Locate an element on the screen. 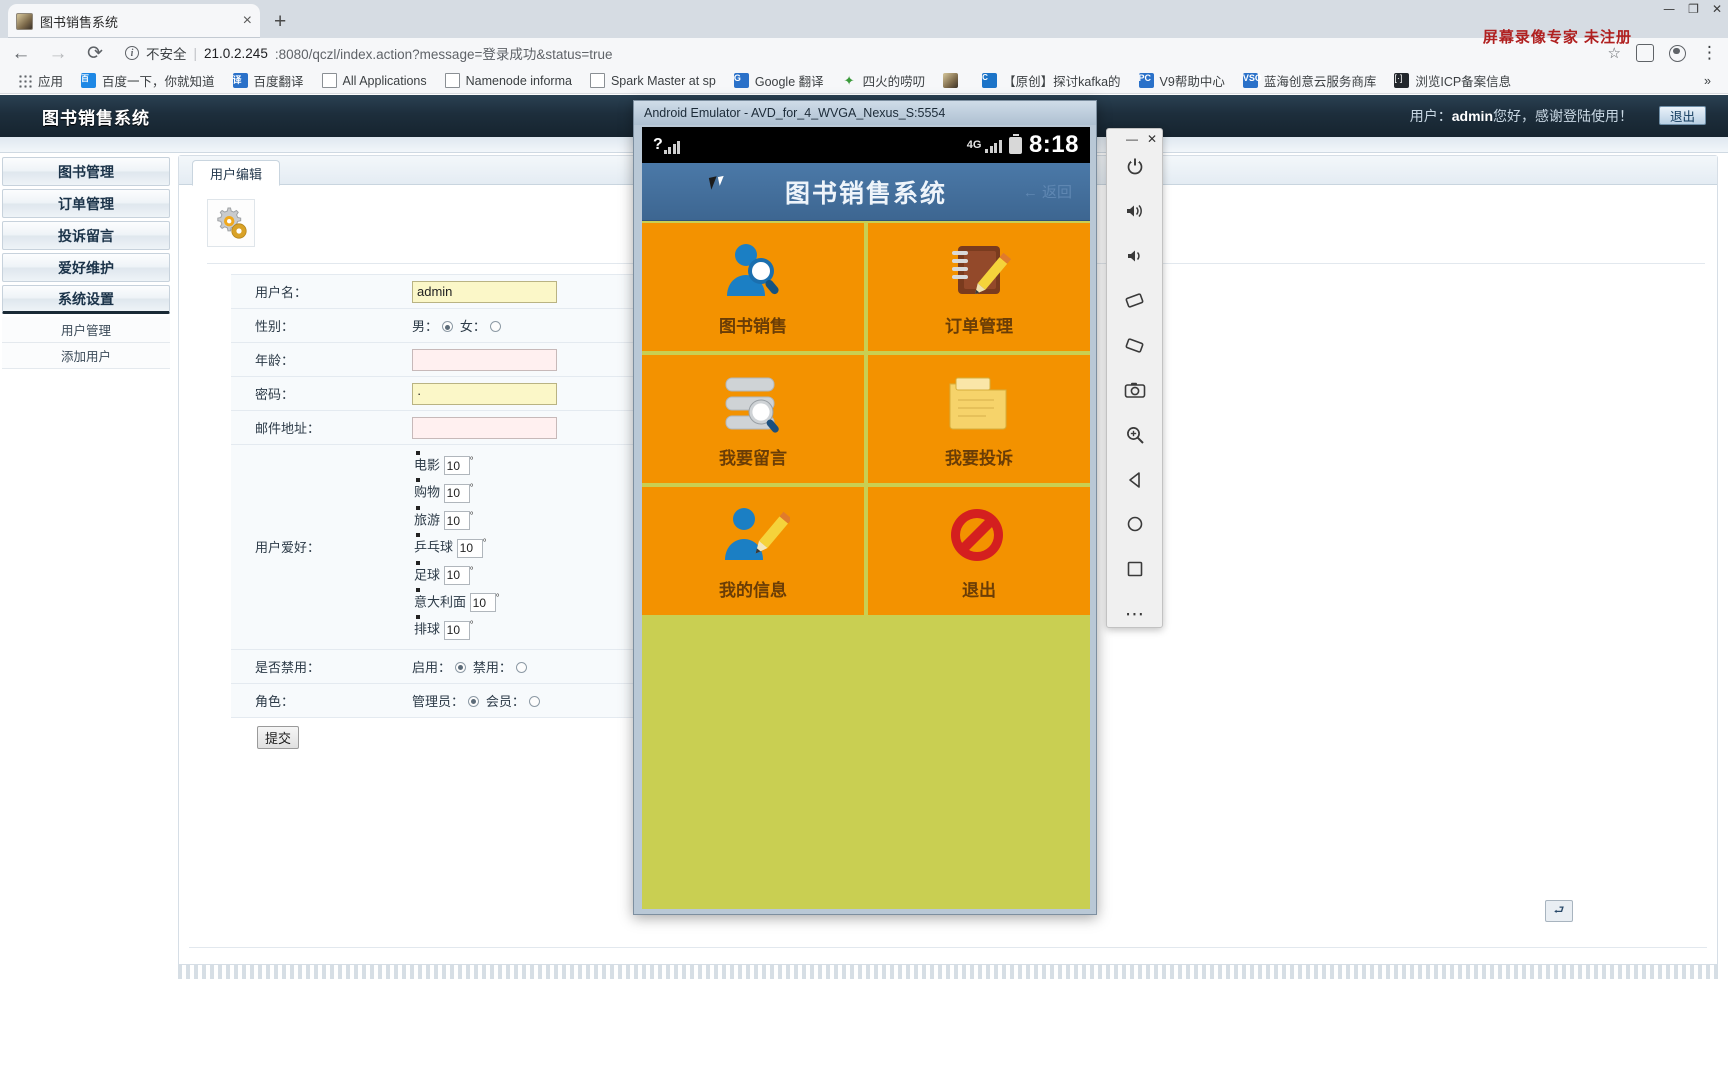  tile-user-search: 图书销售 is located at coordinates (753, 287).